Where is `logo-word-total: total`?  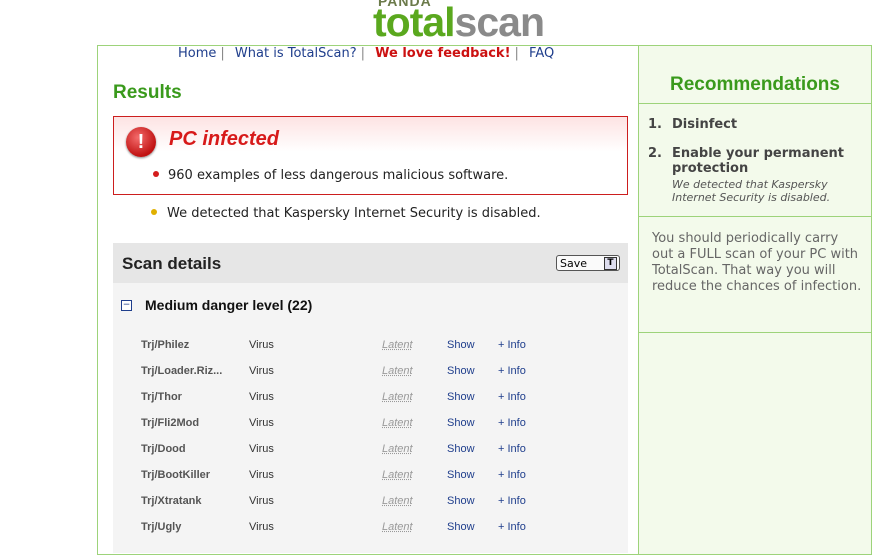
logo-word-total: total is located at coordinates (414, 22).